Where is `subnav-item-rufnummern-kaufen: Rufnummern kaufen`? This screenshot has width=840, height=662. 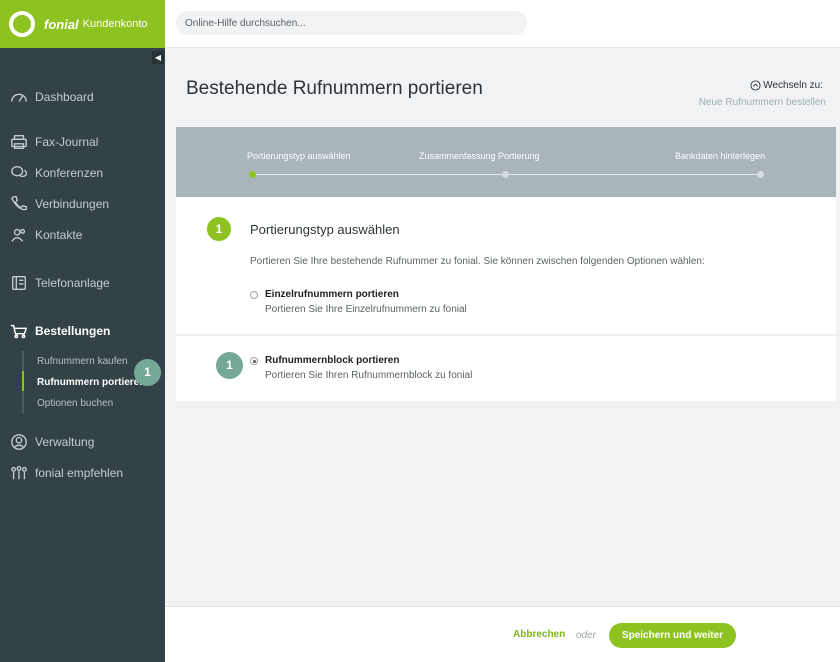 subnav-item-rufnummern-kaufen: Rufnummern kaufen is located at coordinates (82, 361).